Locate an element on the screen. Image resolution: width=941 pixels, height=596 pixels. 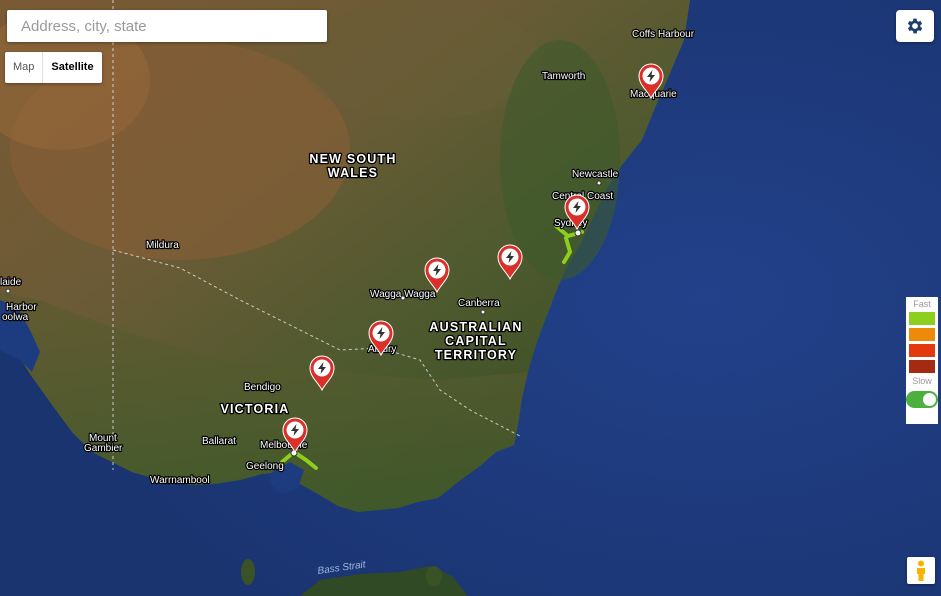
region-nsw-line1: NEW SOUTH is located at coordinates (352, 159).